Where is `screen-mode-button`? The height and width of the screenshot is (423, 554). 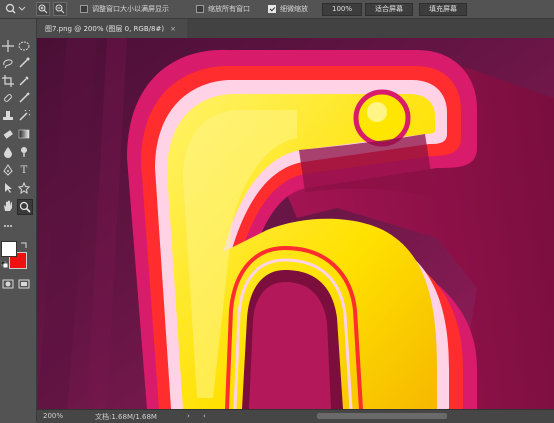
screen-mode-button is located at coordinates (24, 284).